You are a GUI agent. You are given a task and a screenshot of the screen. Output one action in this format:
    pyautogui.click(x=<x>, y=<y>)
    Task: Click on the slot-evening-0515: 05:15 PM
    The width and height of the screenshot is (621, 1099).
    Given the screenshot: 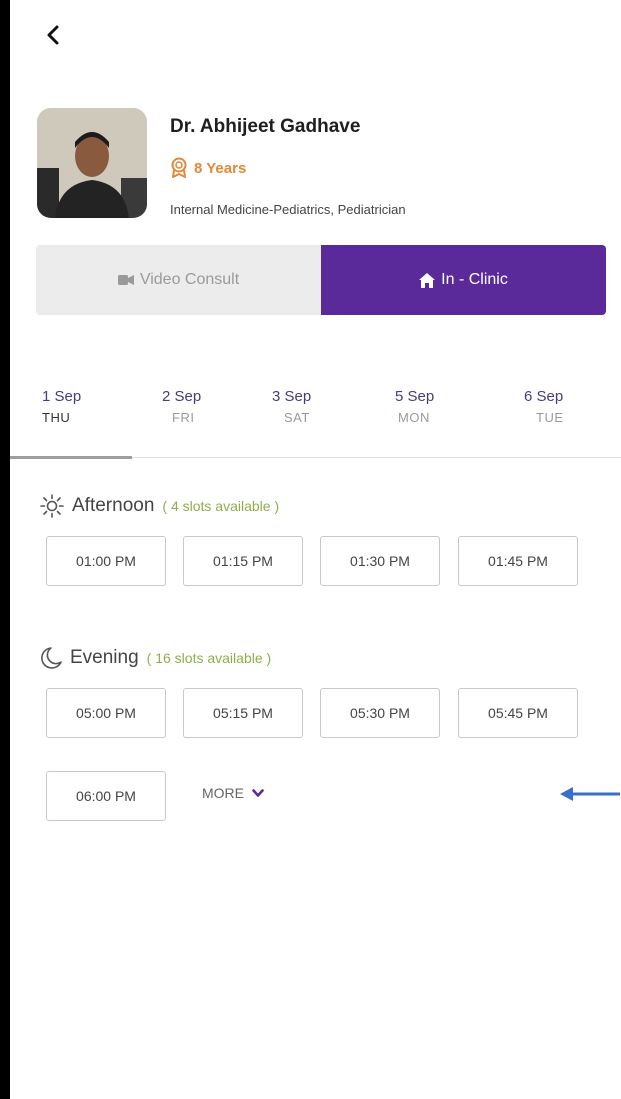 What is the action you would take?
    pyautogui.click(x=243, y=713)
    